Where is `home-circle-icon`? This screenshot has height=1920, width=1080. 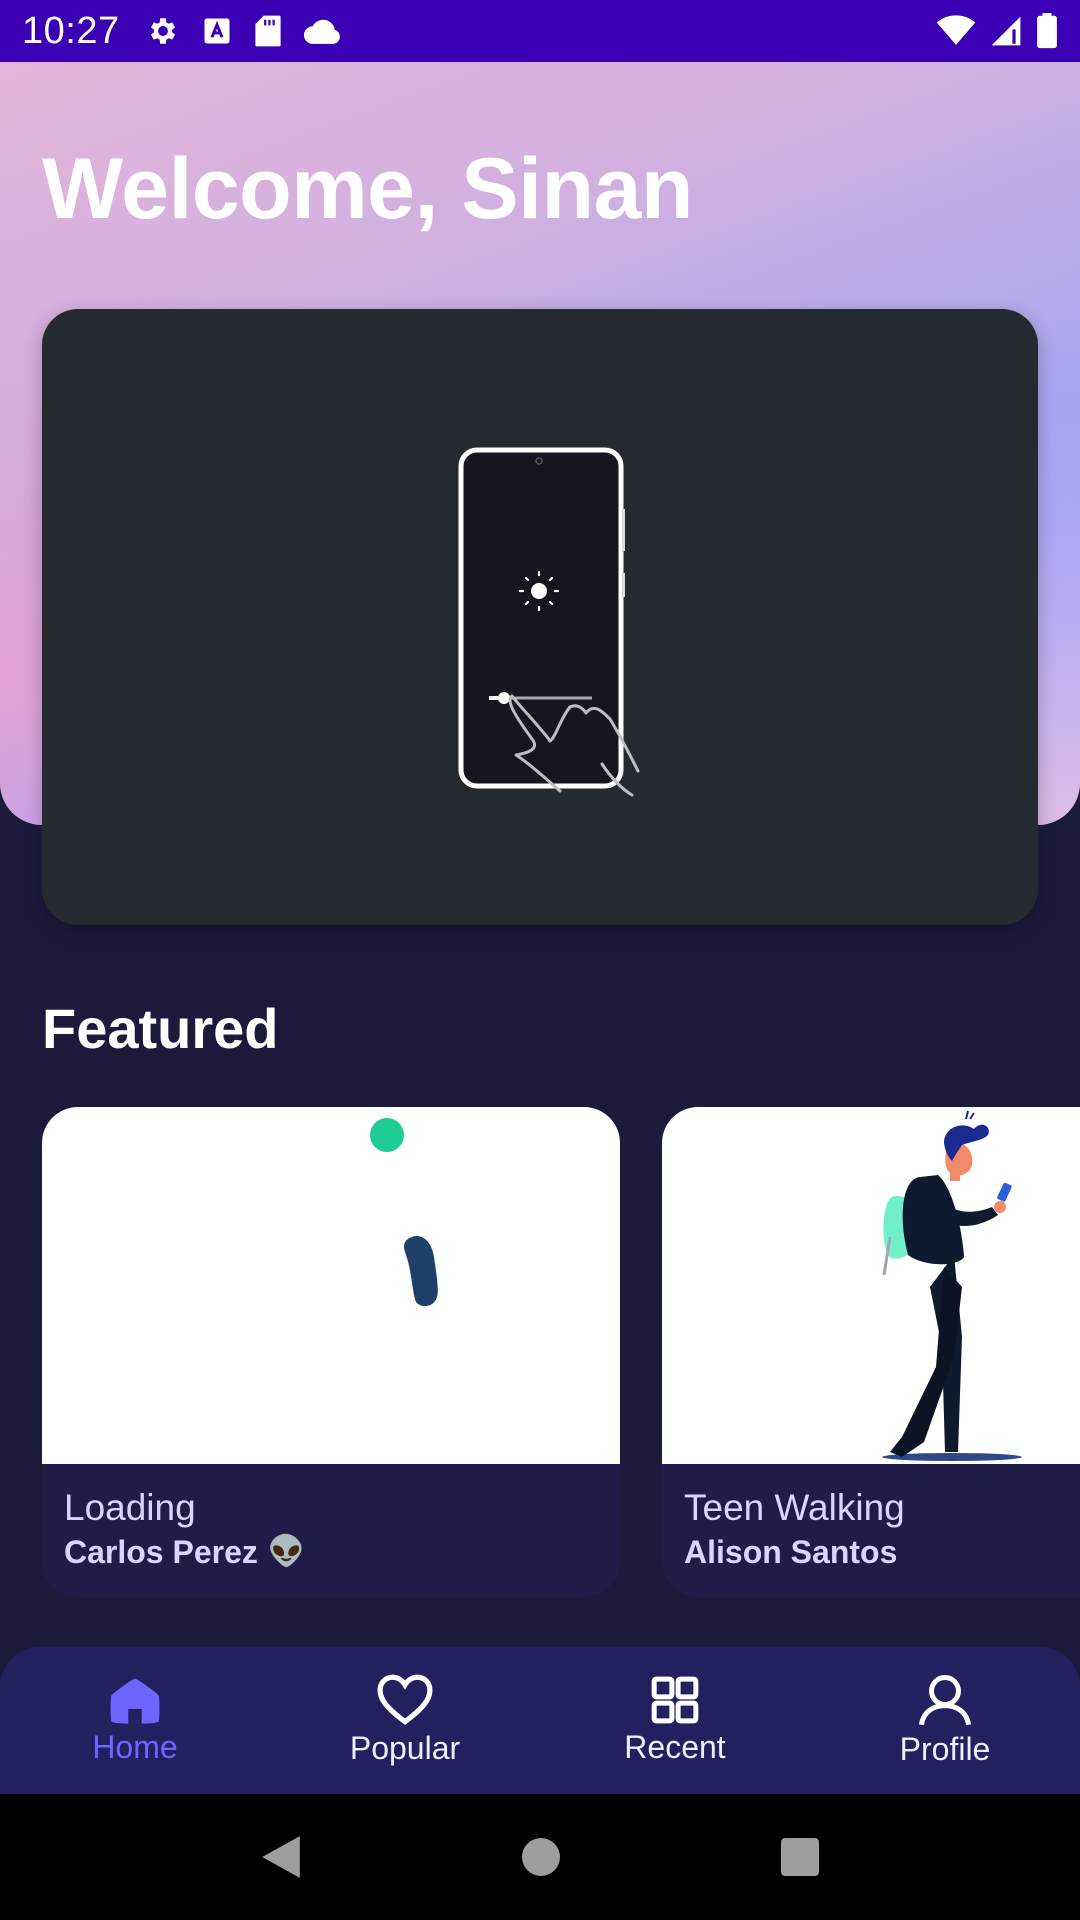 home-circle-icon is located at coordinates (541, 1857).